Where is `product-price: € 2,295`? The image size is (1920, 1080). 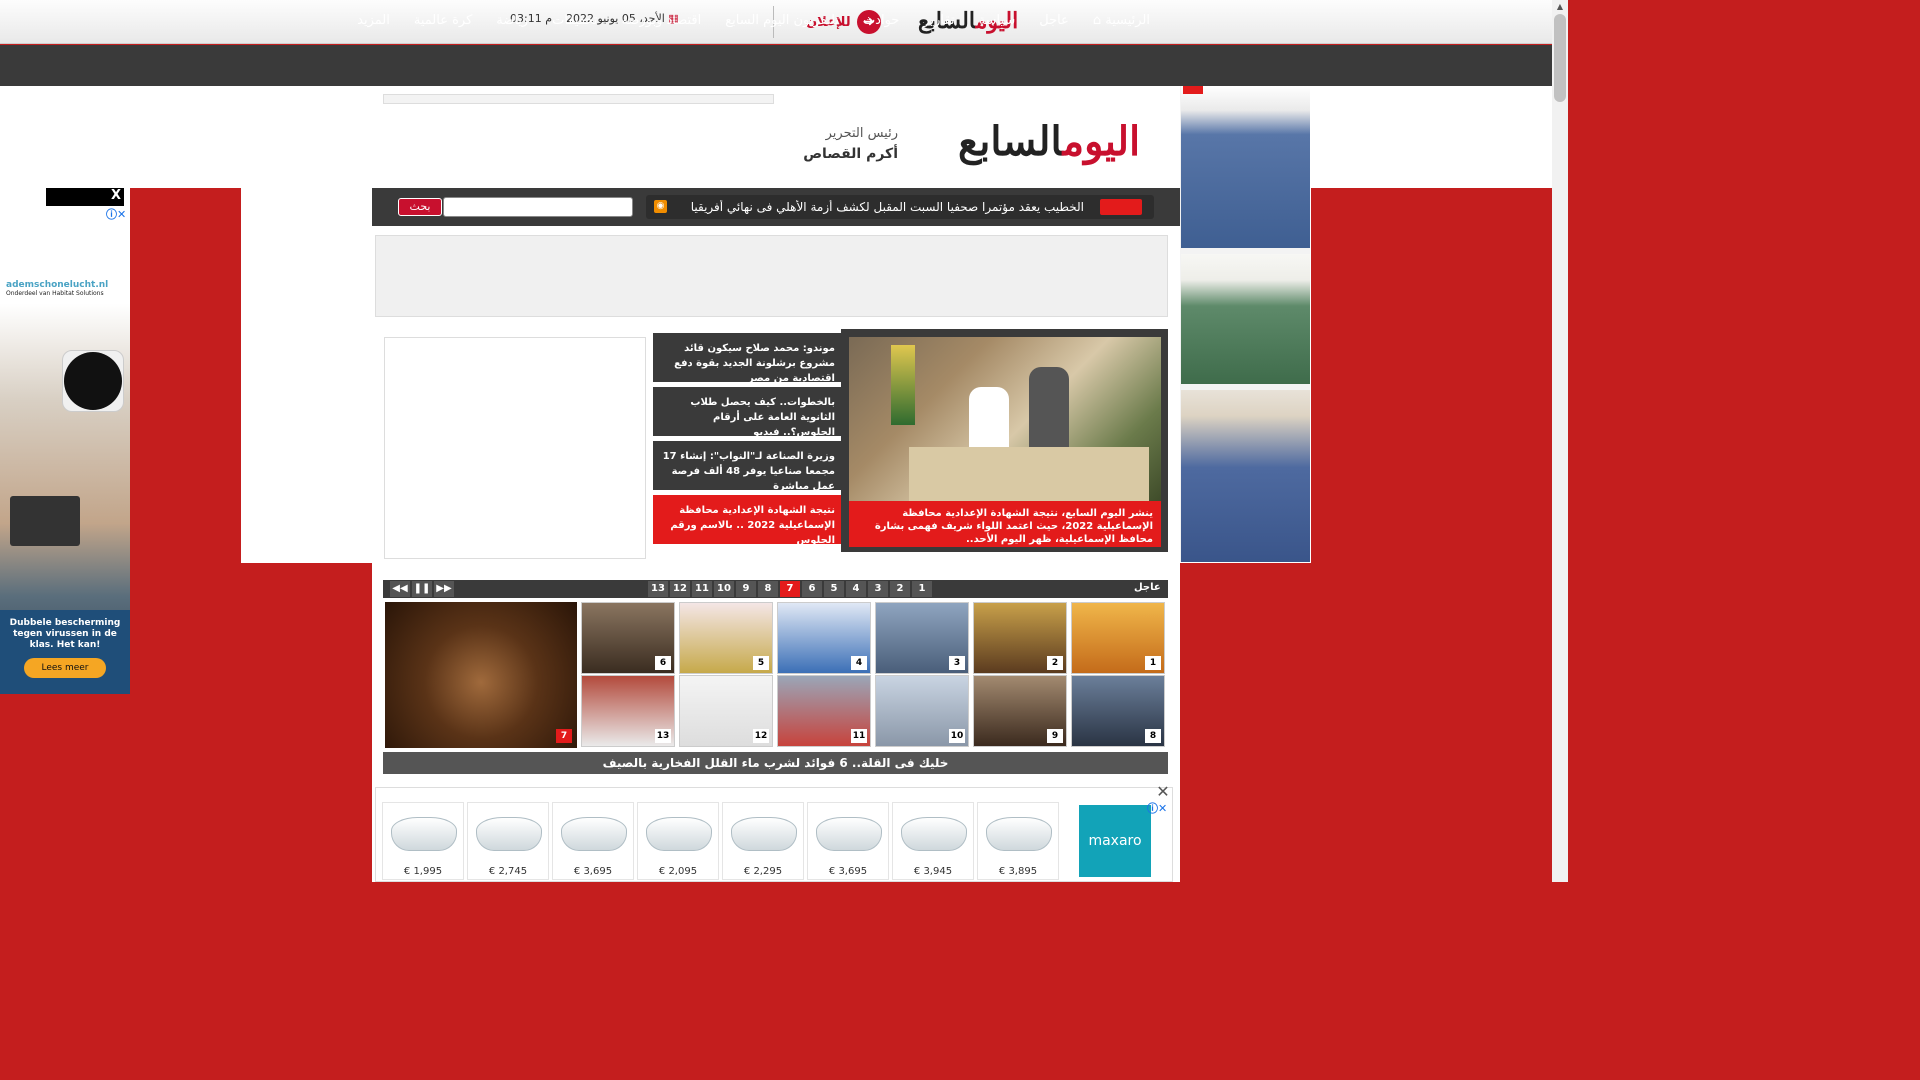 product-price: € 2,295 is located at coordinates (763, 871).